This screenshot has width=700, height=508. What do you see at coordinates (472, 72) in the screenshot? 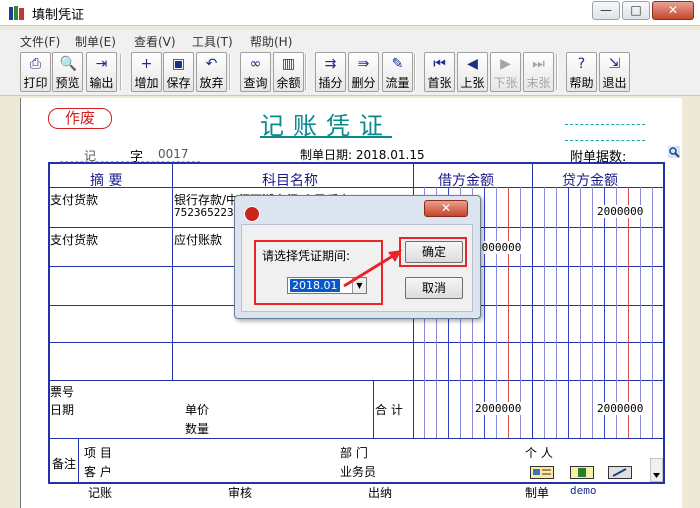
I see `toolbar-button-12: ◀ 上张` at bounding box center [472, 72].